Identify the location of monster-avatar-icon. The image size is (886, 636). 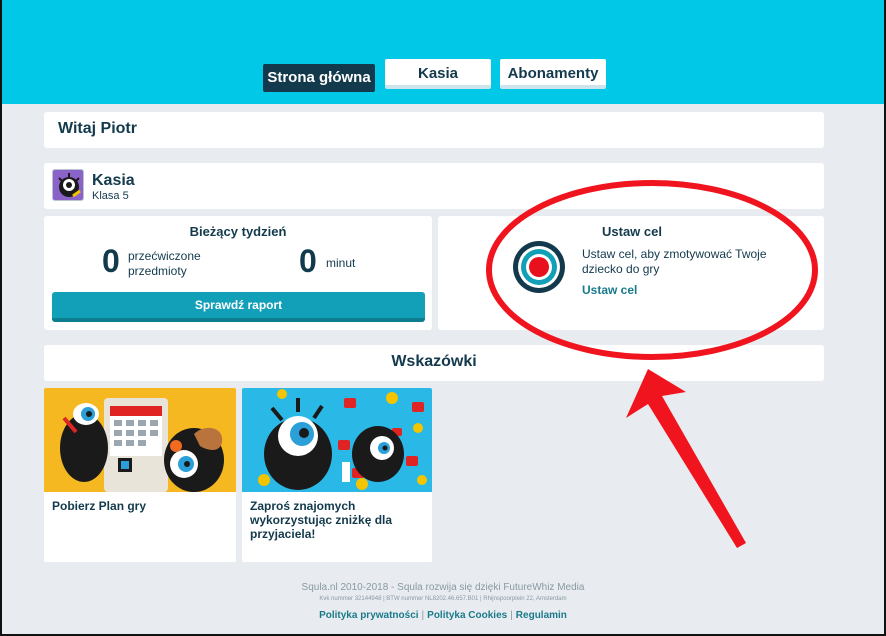
(68, 185).